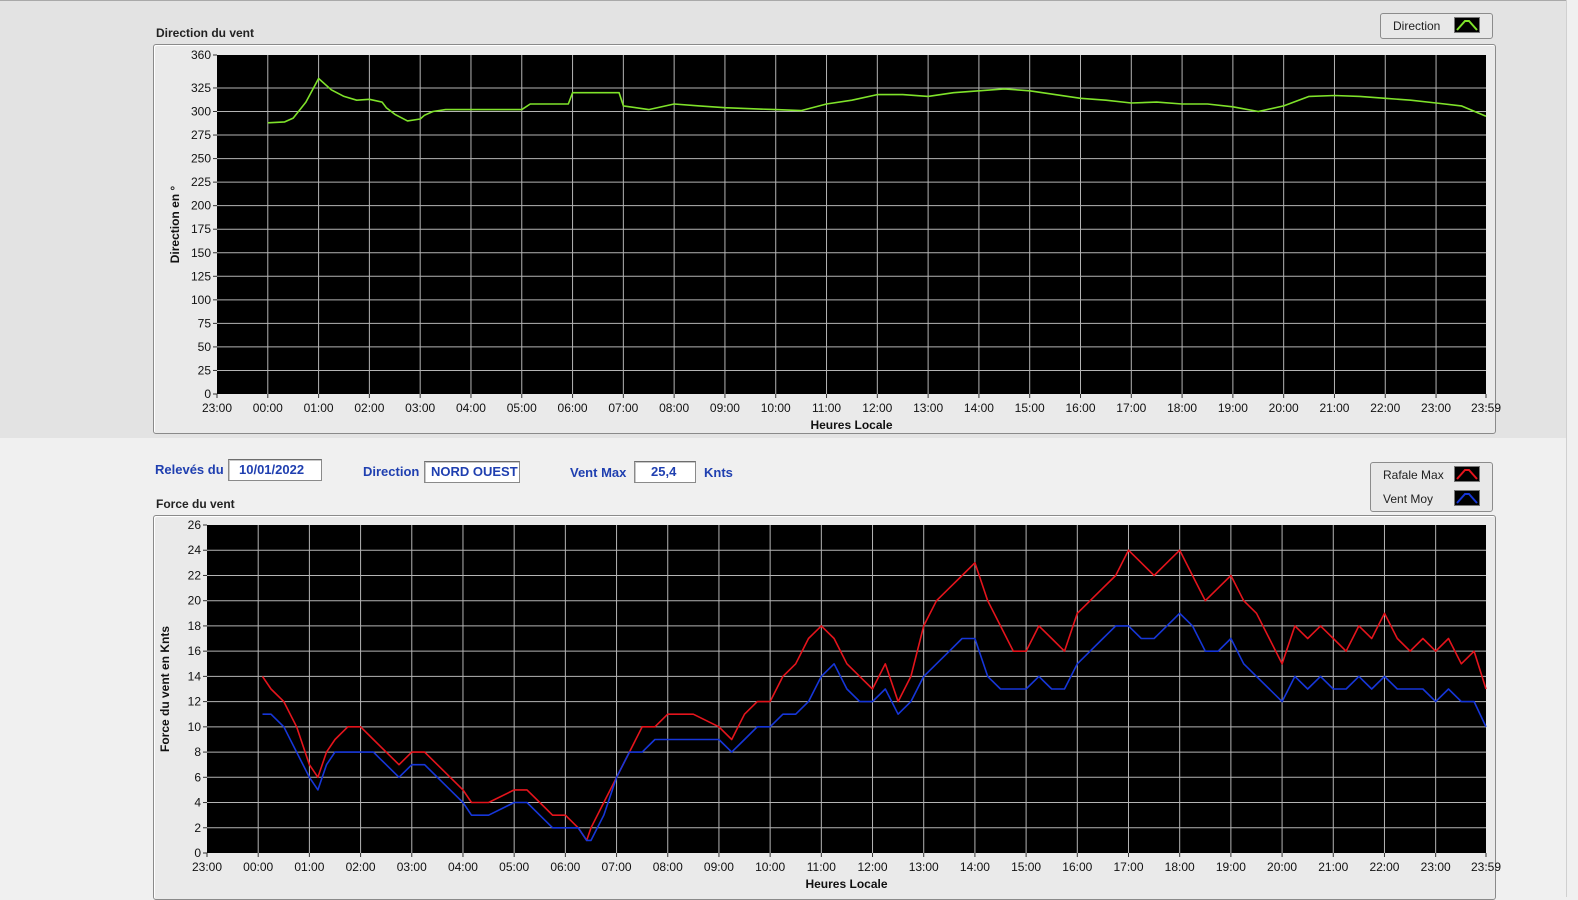 This screenshot has width=1578, height=900. Describe the element at coordinates (1026, 867) in the screenshot. I see `x-tick-label: 15:00` at that location.